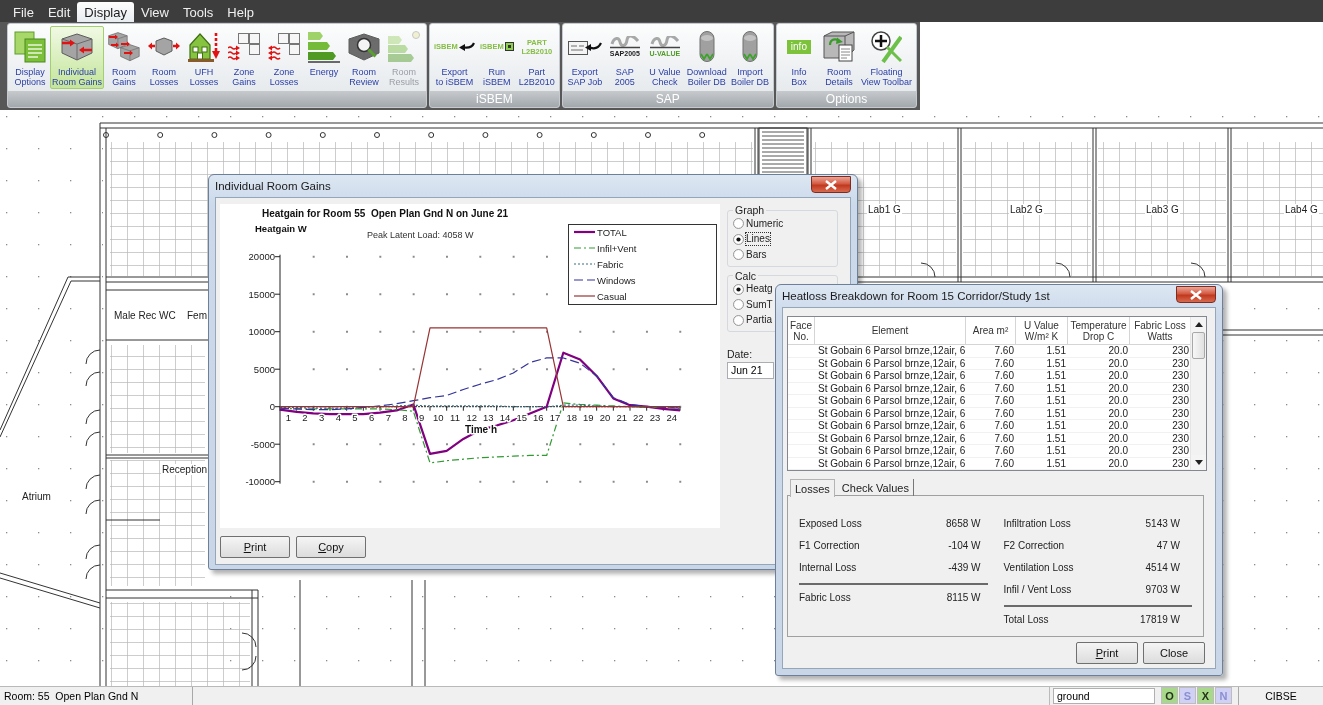 The image size is (1323, 705). Describe the element at coordinates (198, 12) in the screenshot. I see `menu-item: Tools` at that location.